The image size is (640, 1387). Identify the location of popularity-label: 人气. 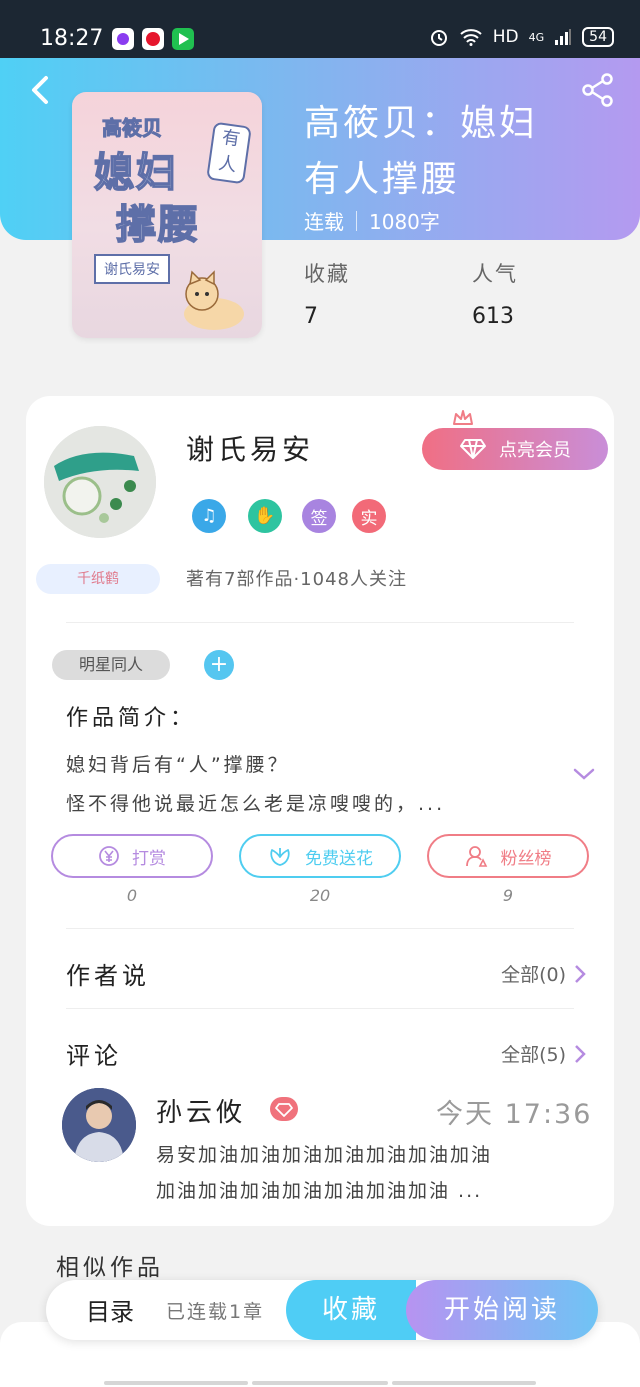
(495, 274).